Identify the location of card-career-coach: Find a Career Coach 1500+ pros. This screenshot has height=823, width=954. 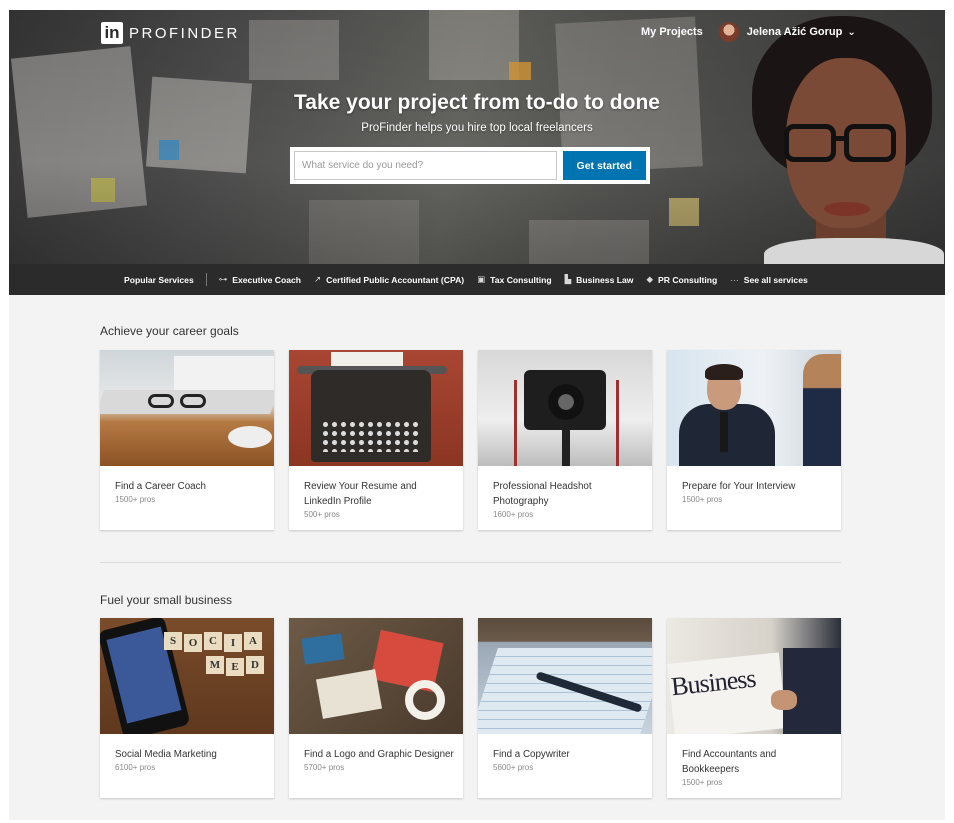
(187, 440).